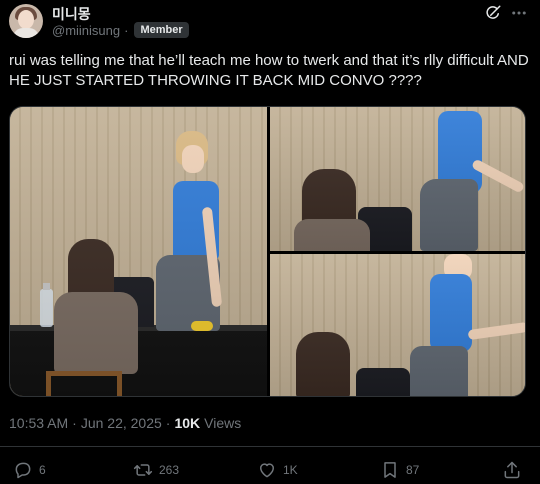 The image size is (540, 484). Describe the element at coordinates (519, 13) in the screenshot. I see `more-icon` at that location.